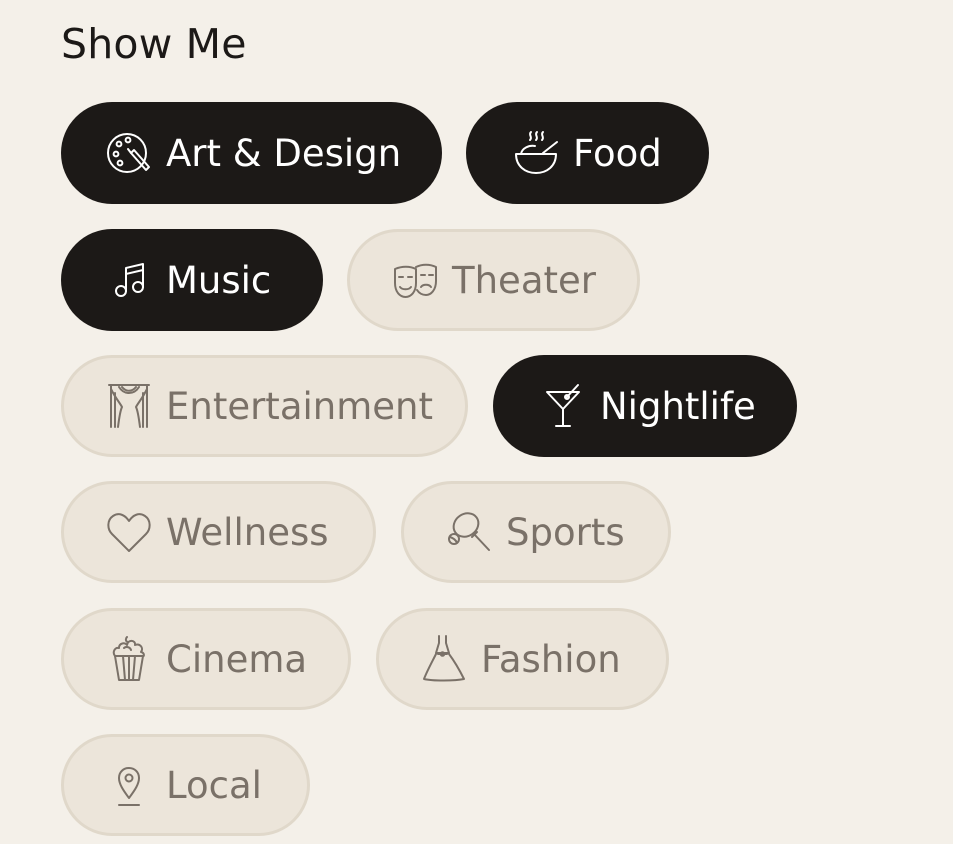 The image size is (953, 844). I want to click on chip-theater: Theater, so click(493, 280).